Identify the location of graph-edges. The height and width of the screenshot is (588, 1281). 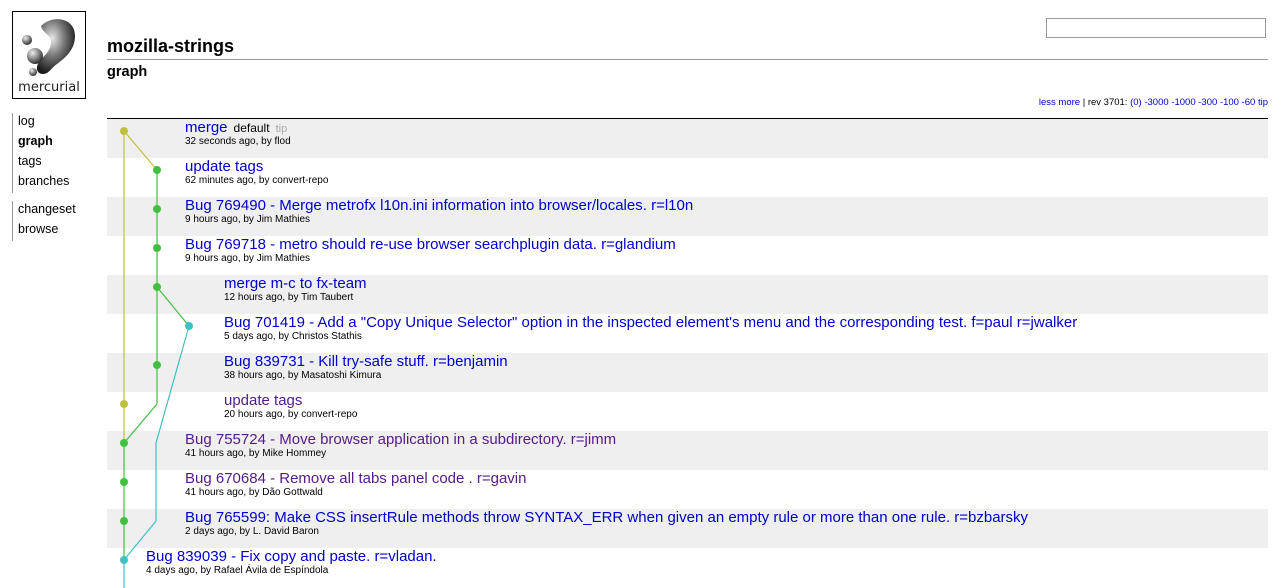
(156, 359).